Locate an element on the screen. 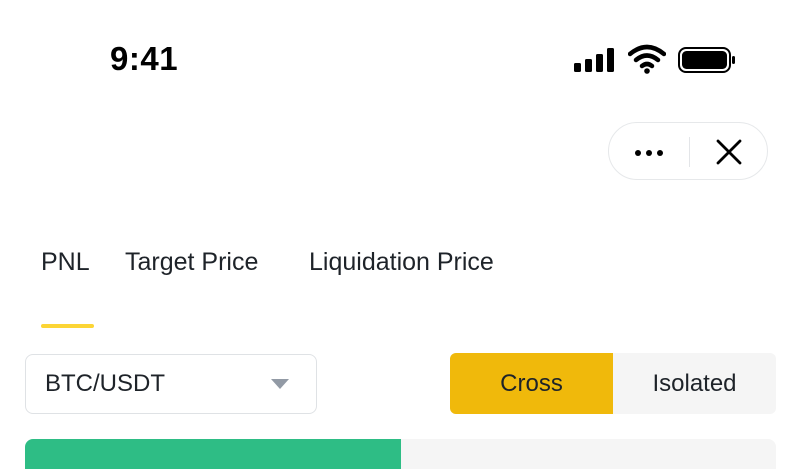  pair-selector: BTC/USDT is located at coordinates (171, 384).